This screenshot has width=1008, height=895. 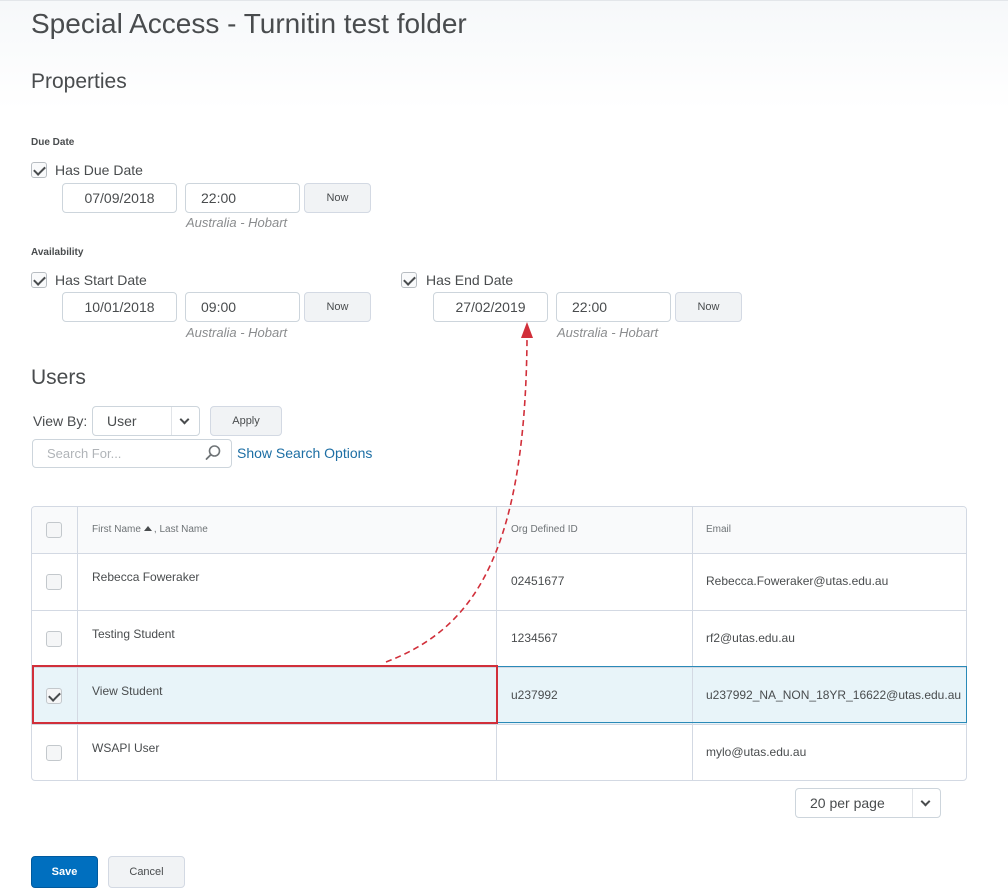 I want to click on chevron-down-icon, so click(x=926, y=803).